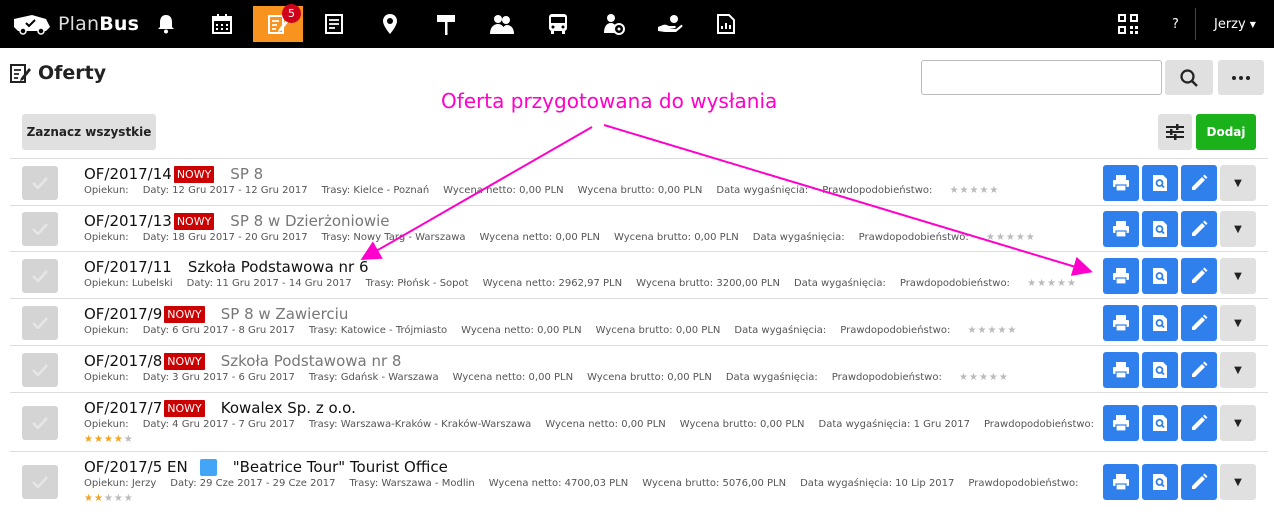 This screenshot has width=1274, height=514. Describe the element at coordinates (1235, 24) in the screenshot. I see `user-menu: Jerzy ▼` at that location.